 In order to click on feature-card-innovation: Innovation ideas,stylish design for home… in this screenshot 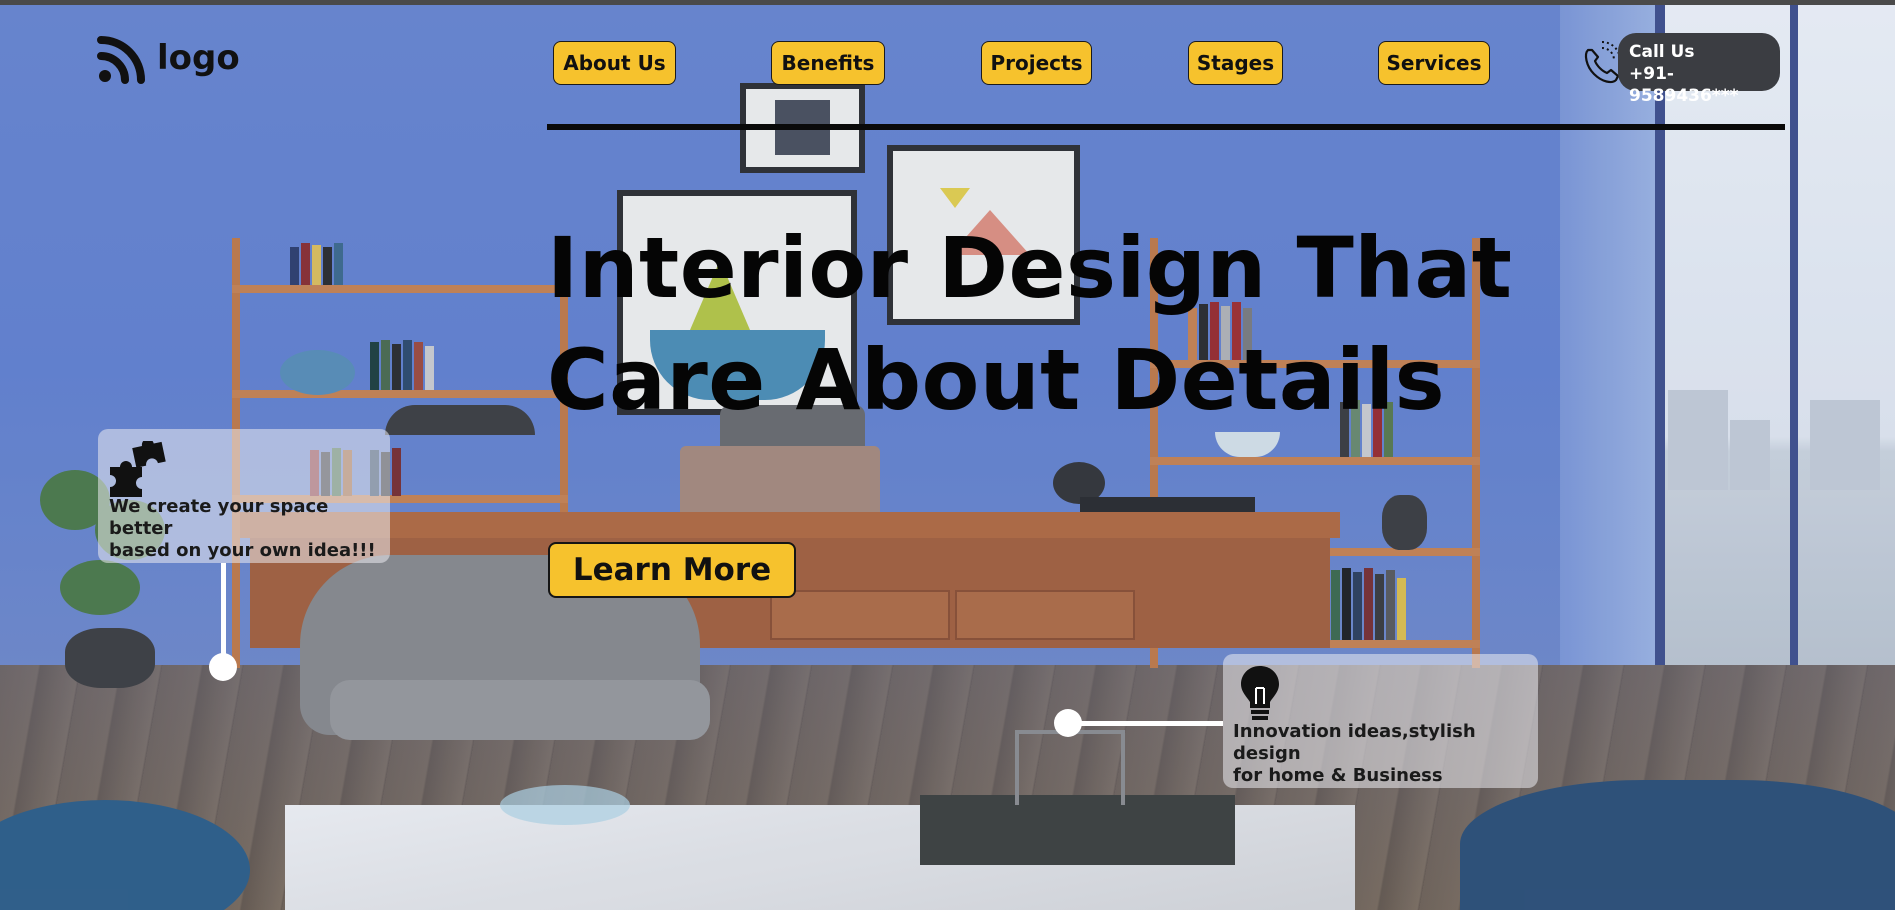, I will do `click(1380, 721)`.